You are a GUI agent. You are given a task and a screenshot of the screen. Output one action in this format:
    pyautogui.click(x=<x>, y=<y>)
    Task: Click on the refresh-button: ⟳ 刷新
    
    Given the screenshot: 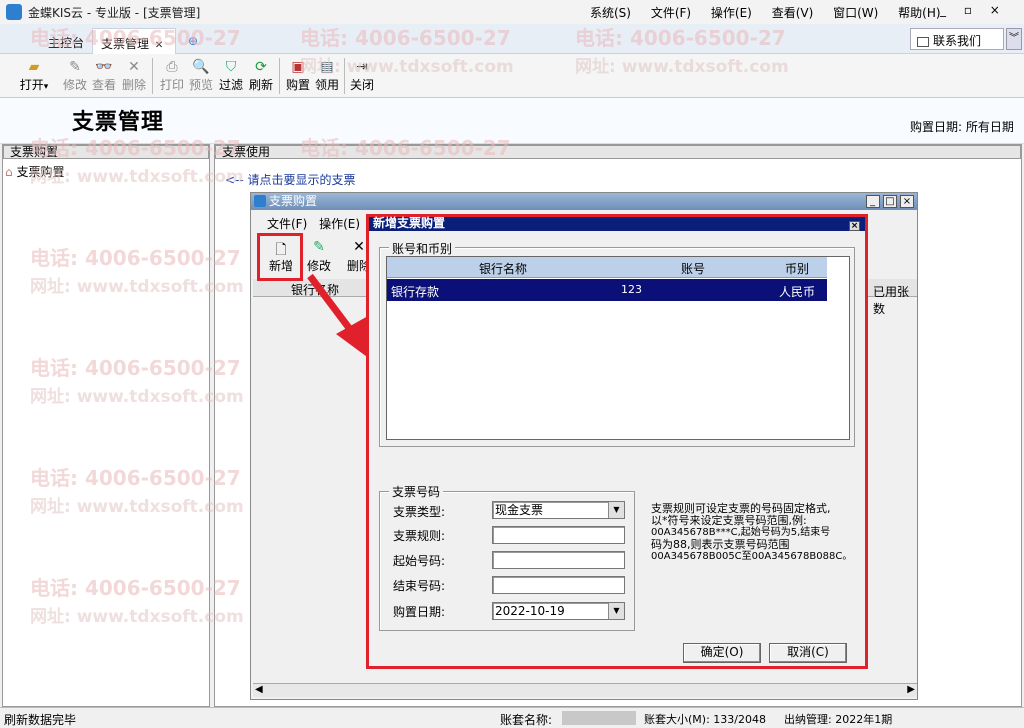 What is the action you would take?
    pyautogui.click(x=261, y=75)
    